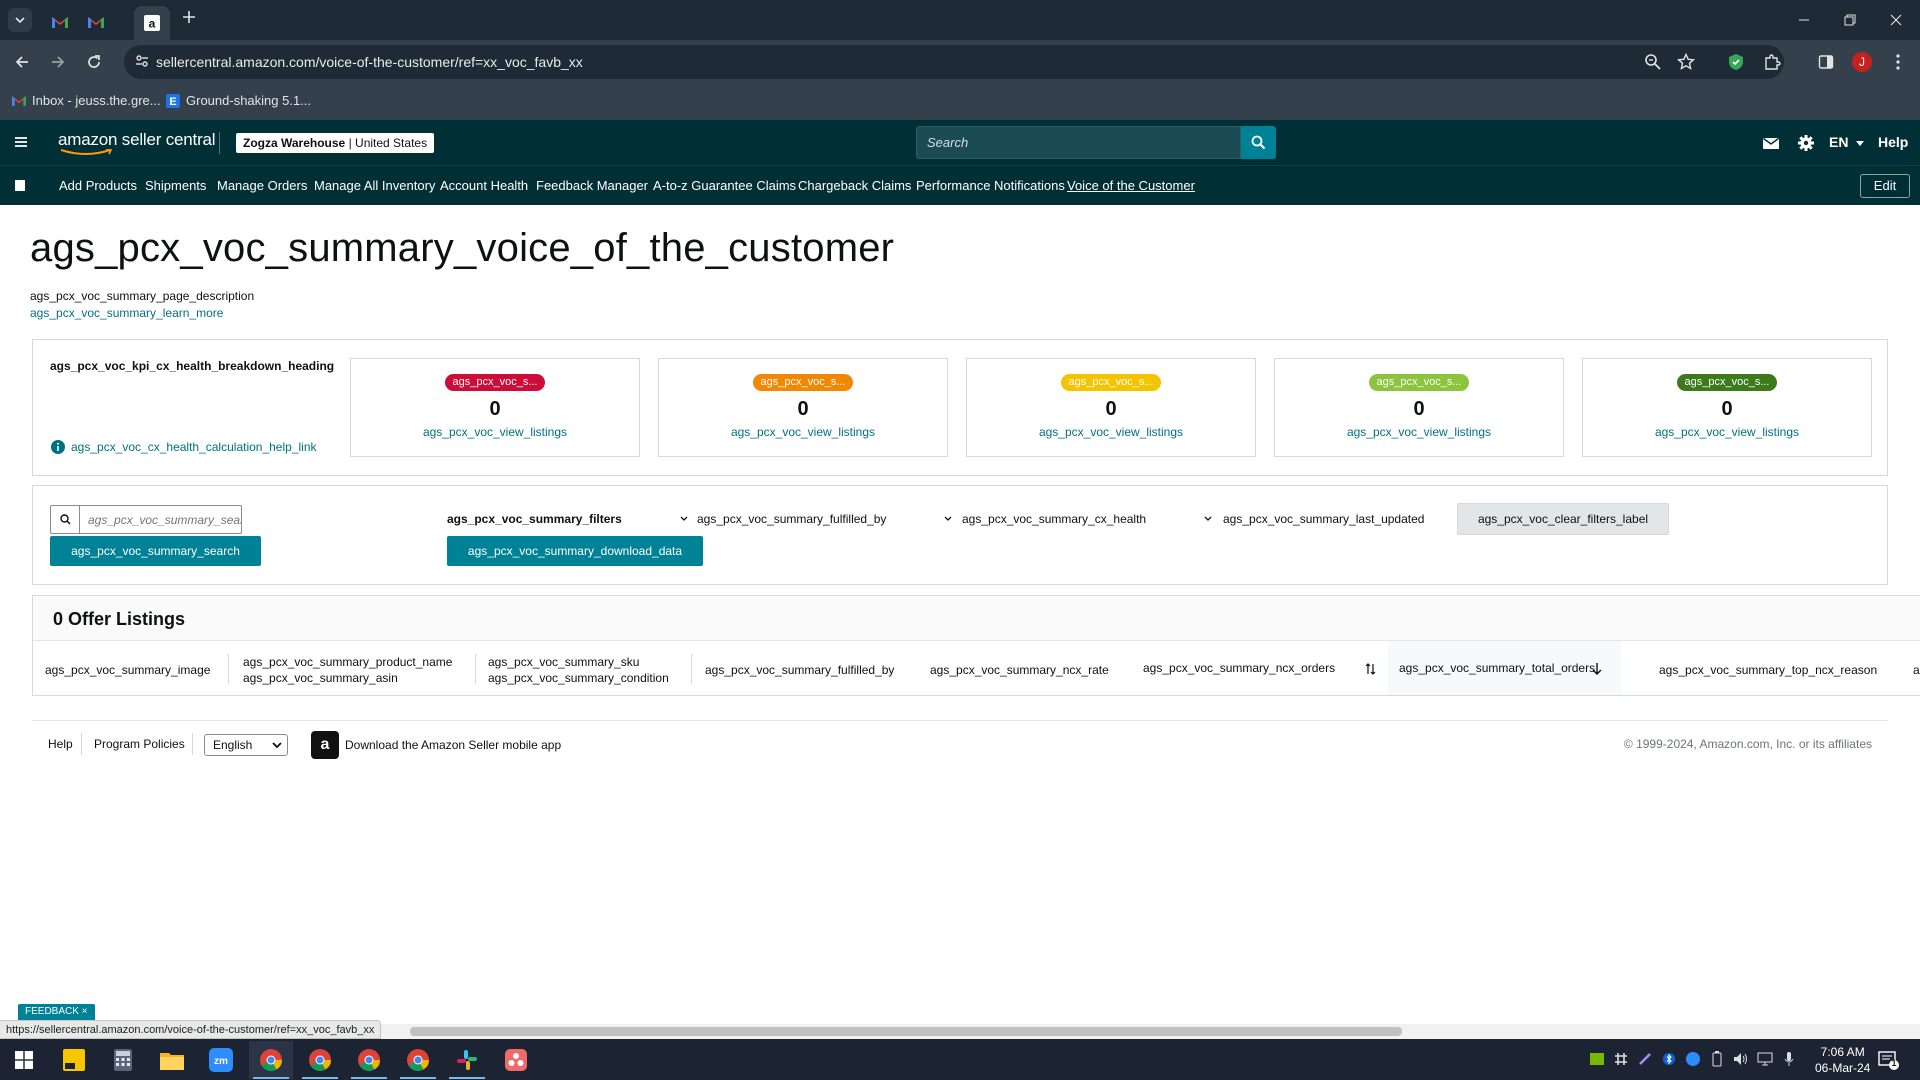 This screenshot has width=1920, height=1080. Describe the element at coordinates (1078, 142) in the screenshot. I see `header-search-input` at that location.